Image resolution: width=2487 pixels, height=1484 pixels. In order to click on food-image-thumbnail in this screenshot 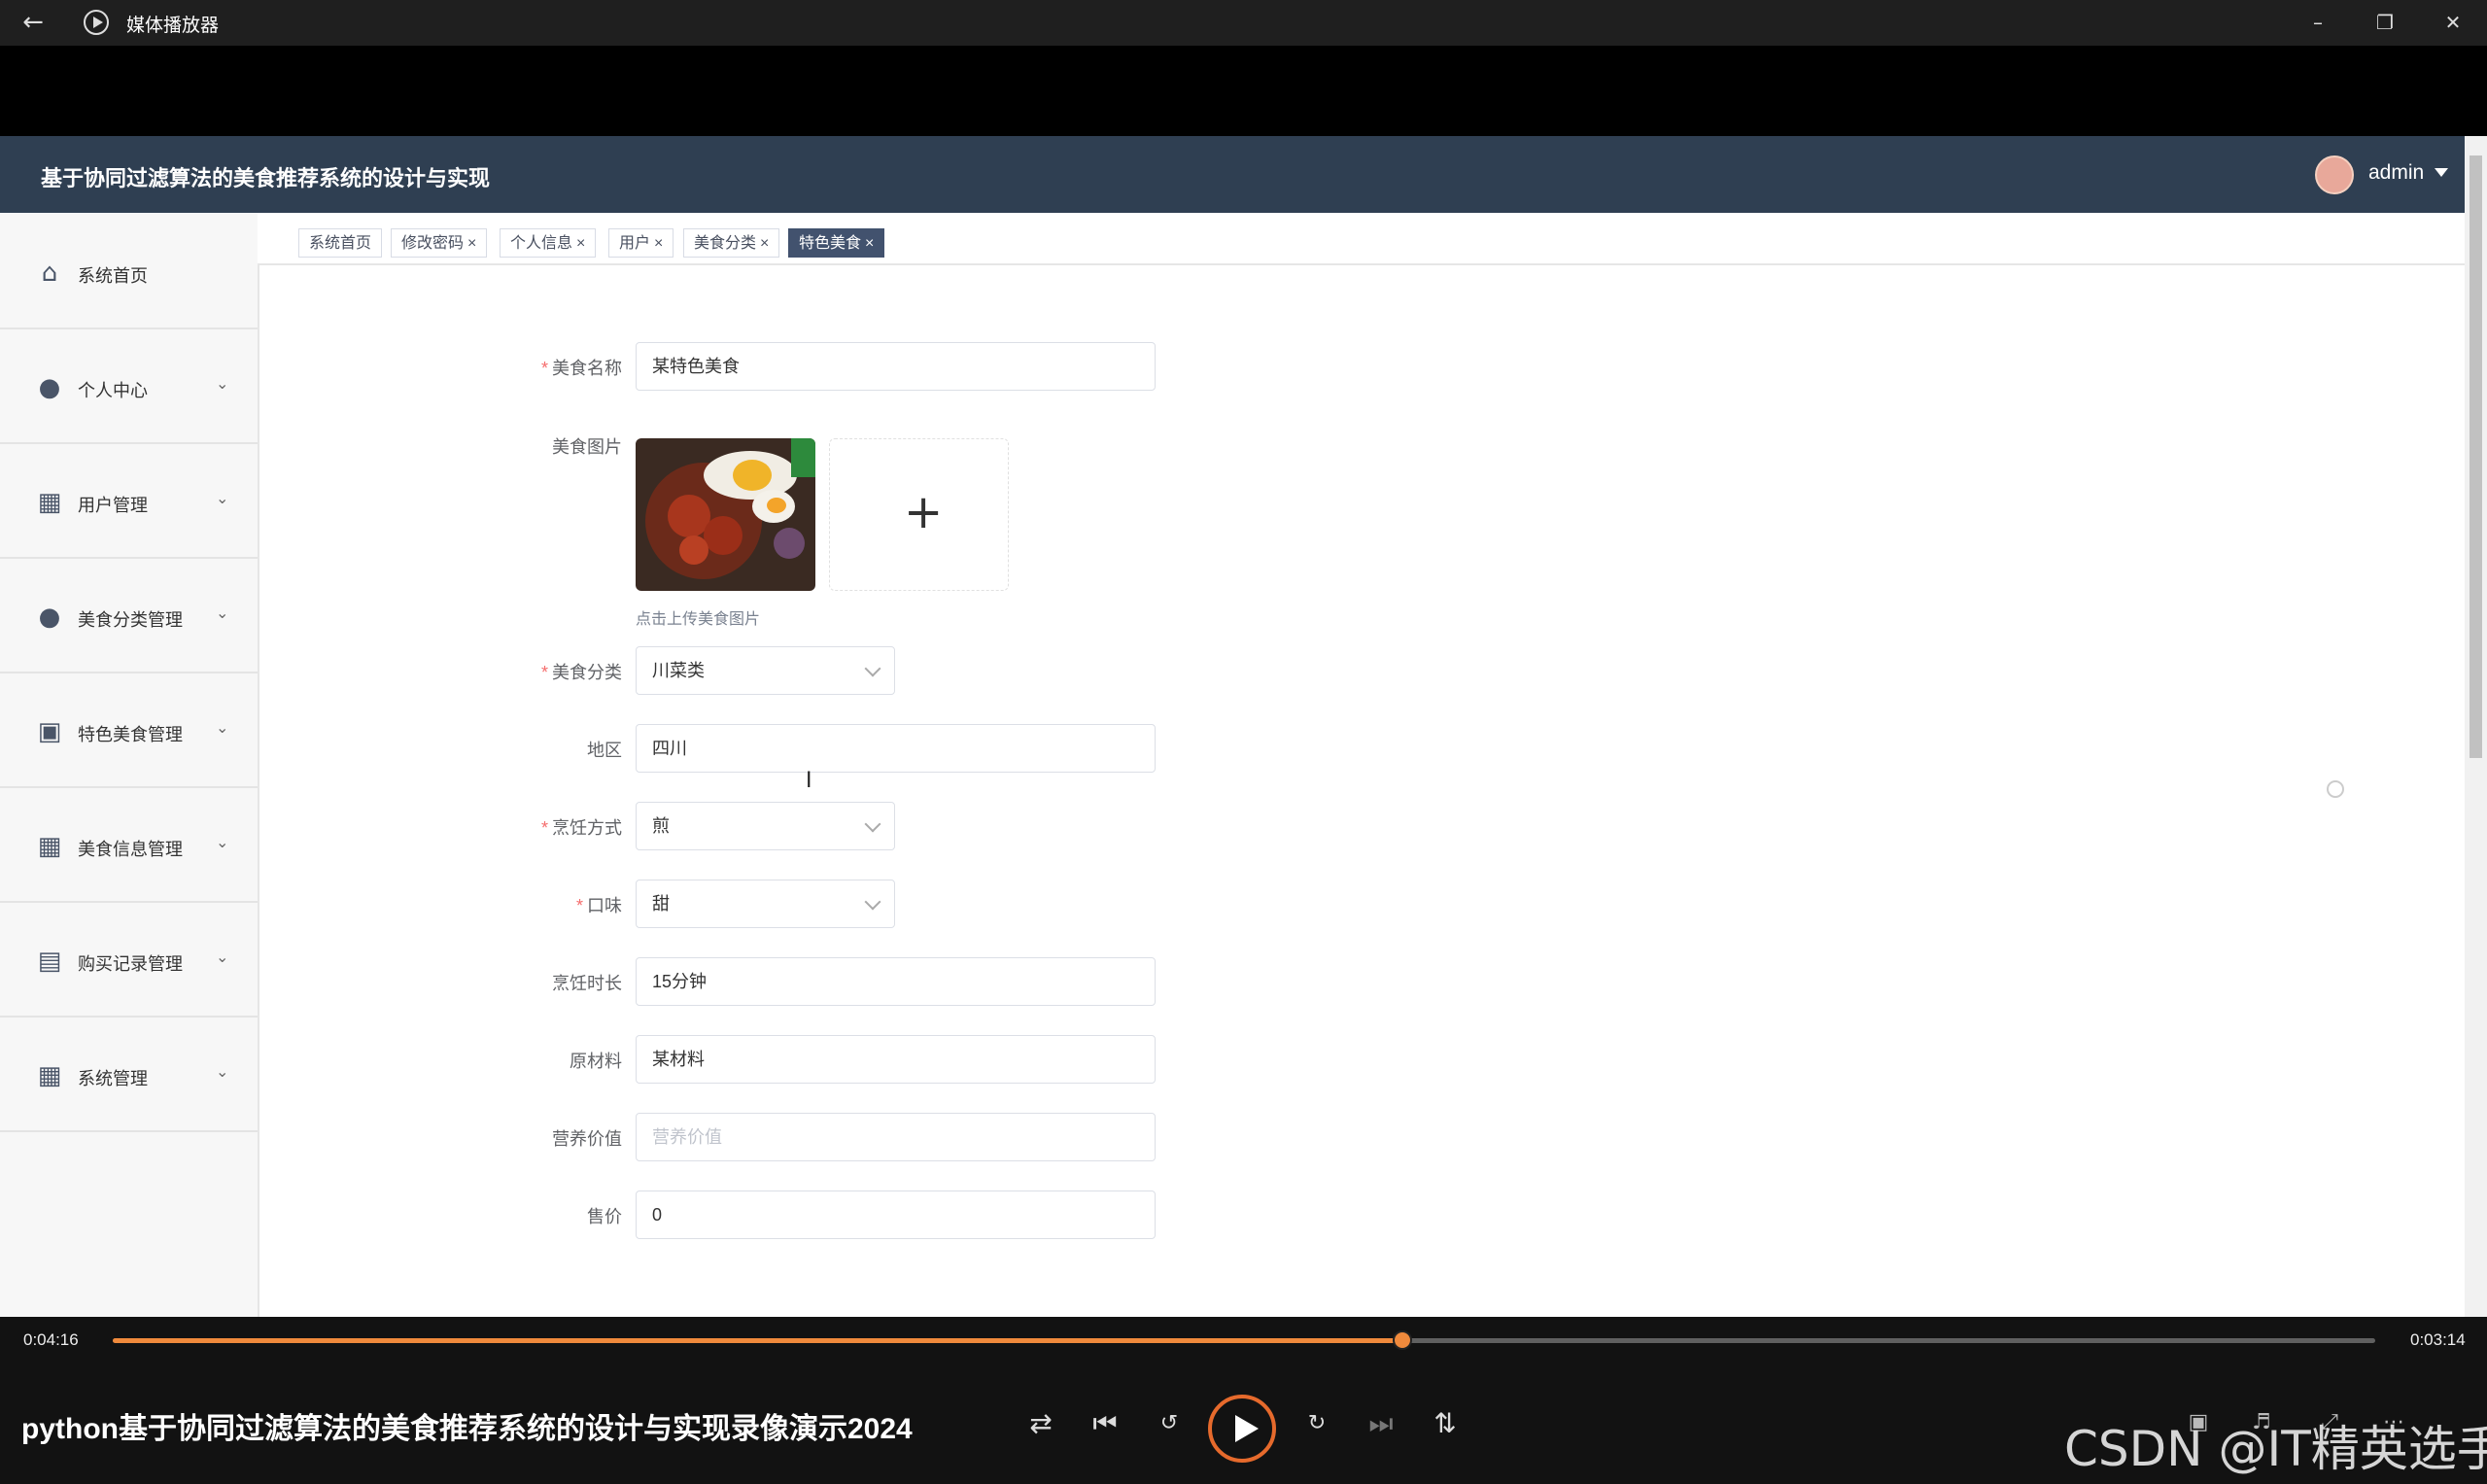, I will do `click(725, 514)`.